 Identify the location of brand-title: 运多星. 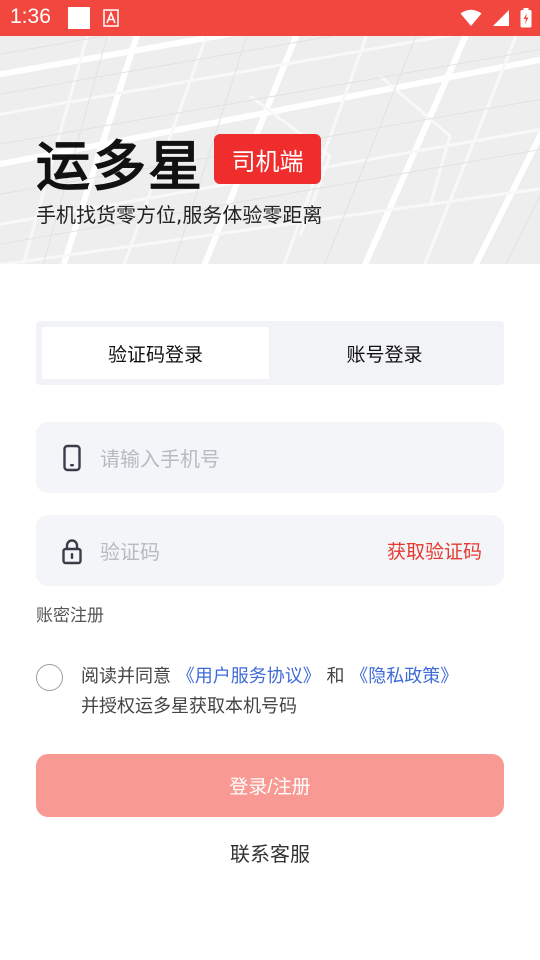
(120, 166).